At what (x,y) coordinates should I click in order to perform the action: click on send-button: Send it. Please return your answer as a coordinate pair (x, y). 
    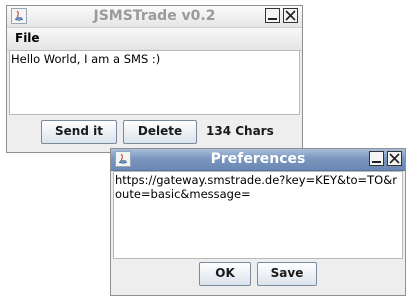
    Looking at the image, I should click on (79, 132).